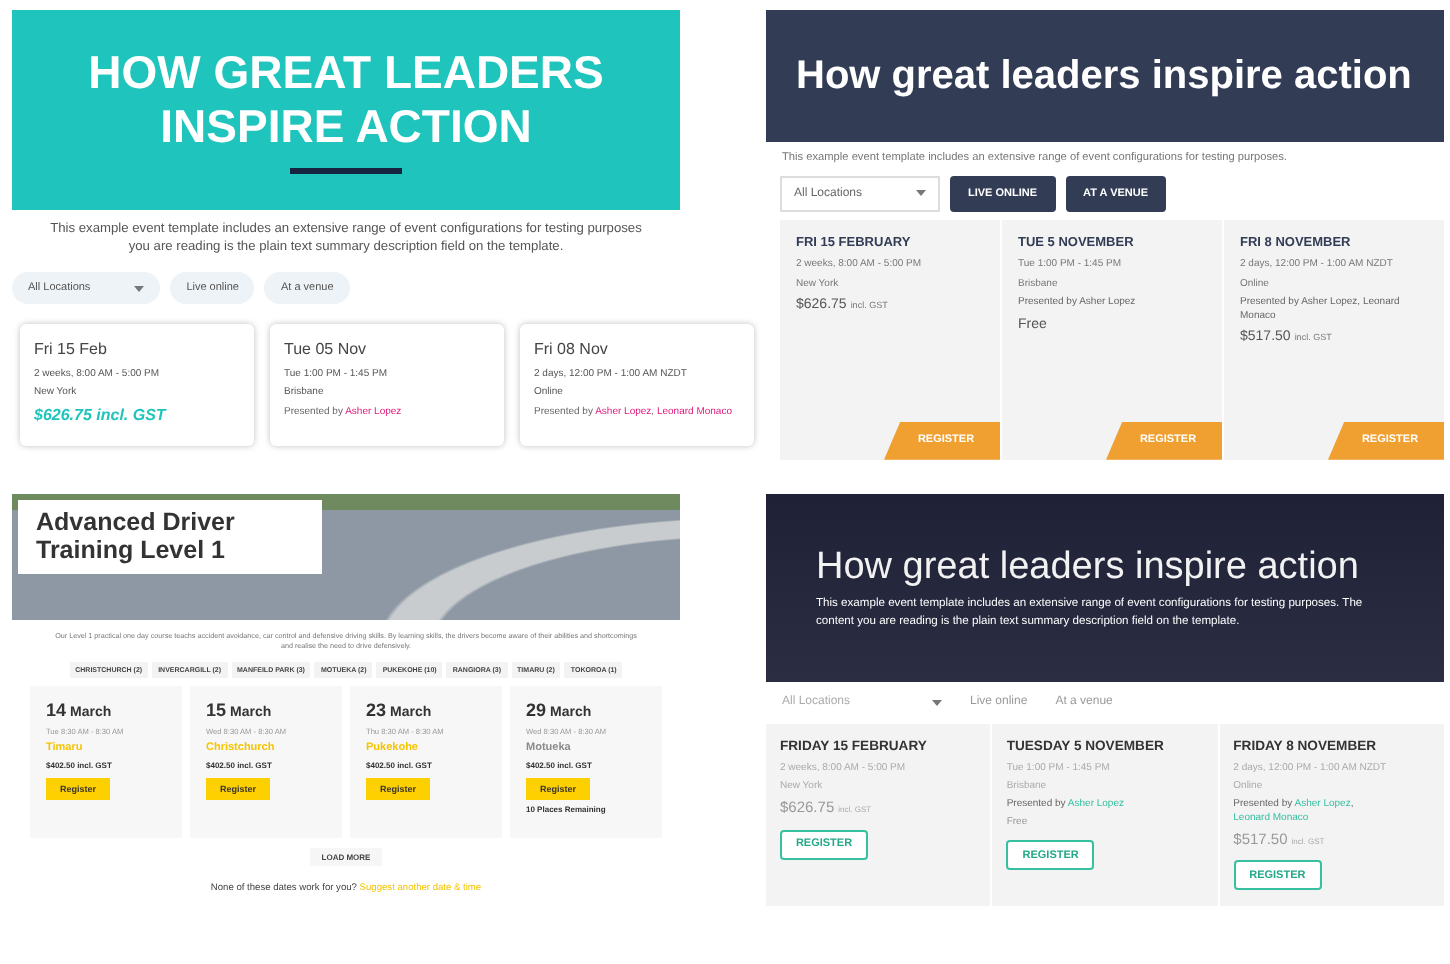  I want to click on event-date: Tue 05 Nov, so click(326, 351).